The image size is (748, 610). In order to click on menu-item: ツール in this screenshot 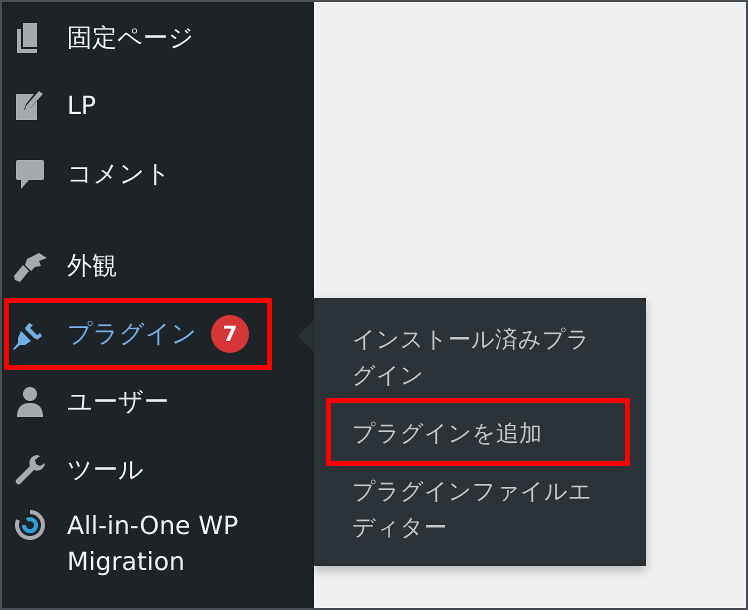, I will do `click(105, 470)`.